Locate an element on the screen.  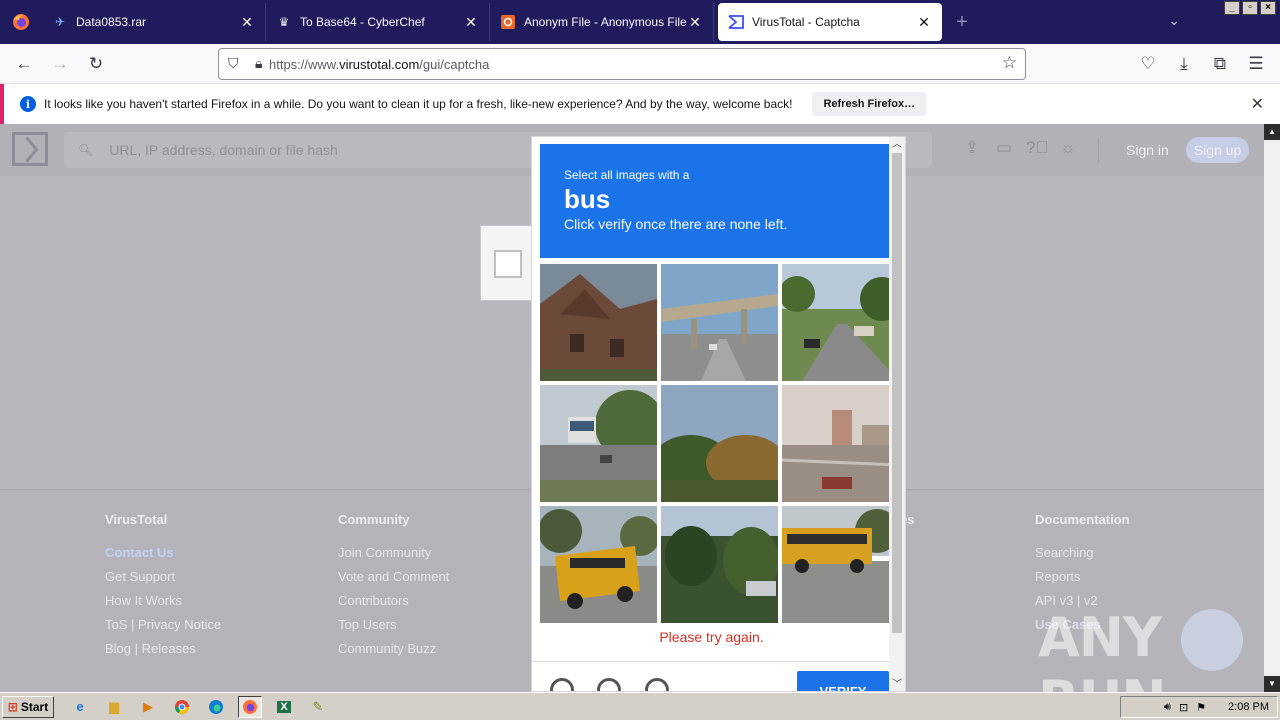
internet-explorer-icon: e is located at coordinates (80, 707).